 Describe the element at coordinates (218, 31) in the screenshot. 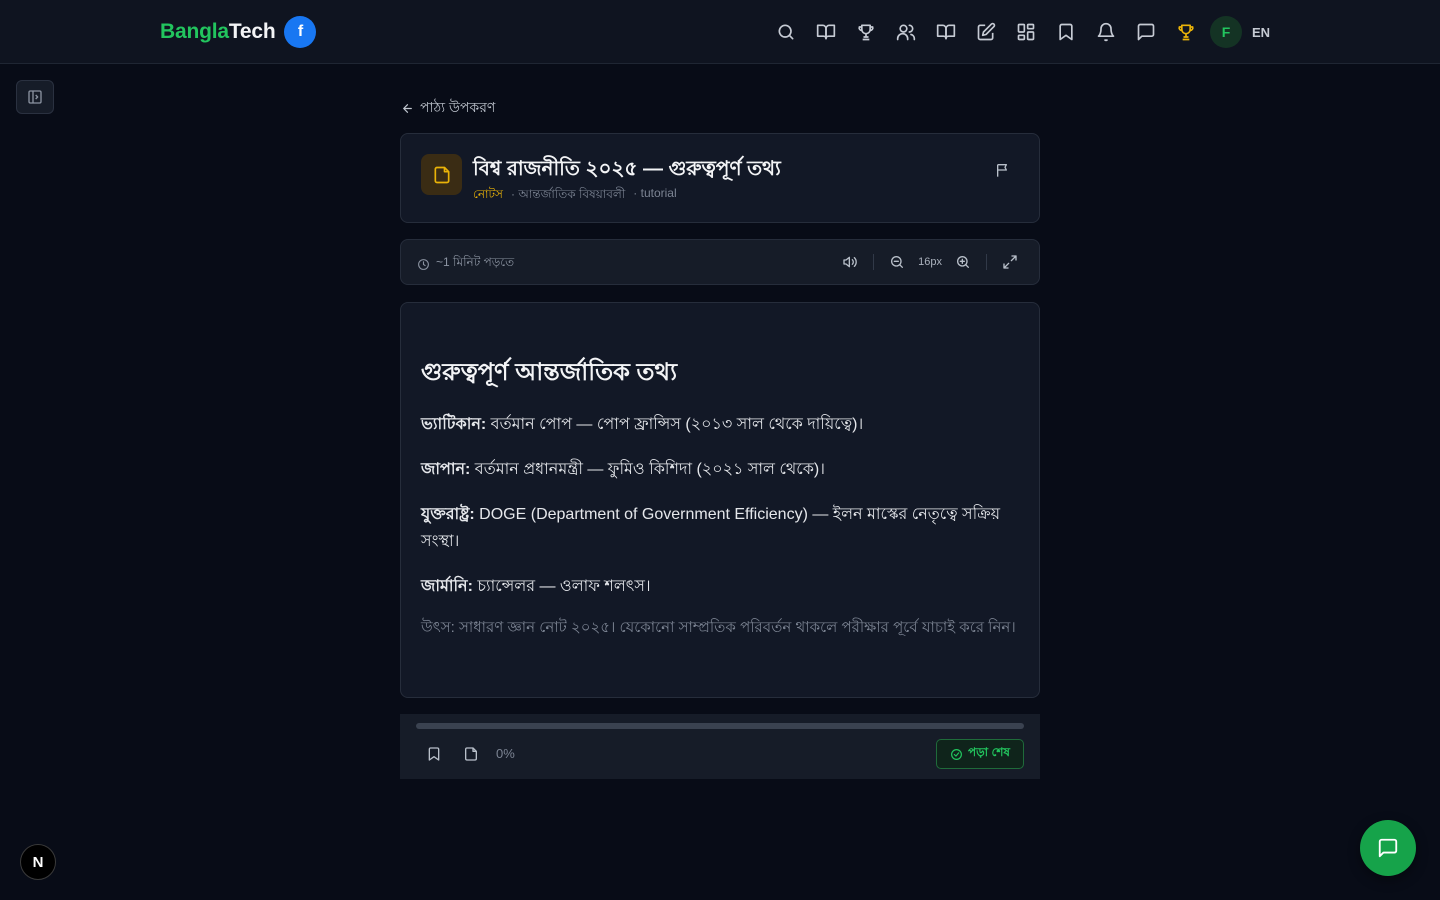

I see `brand-name: BanglaTech` at that location.